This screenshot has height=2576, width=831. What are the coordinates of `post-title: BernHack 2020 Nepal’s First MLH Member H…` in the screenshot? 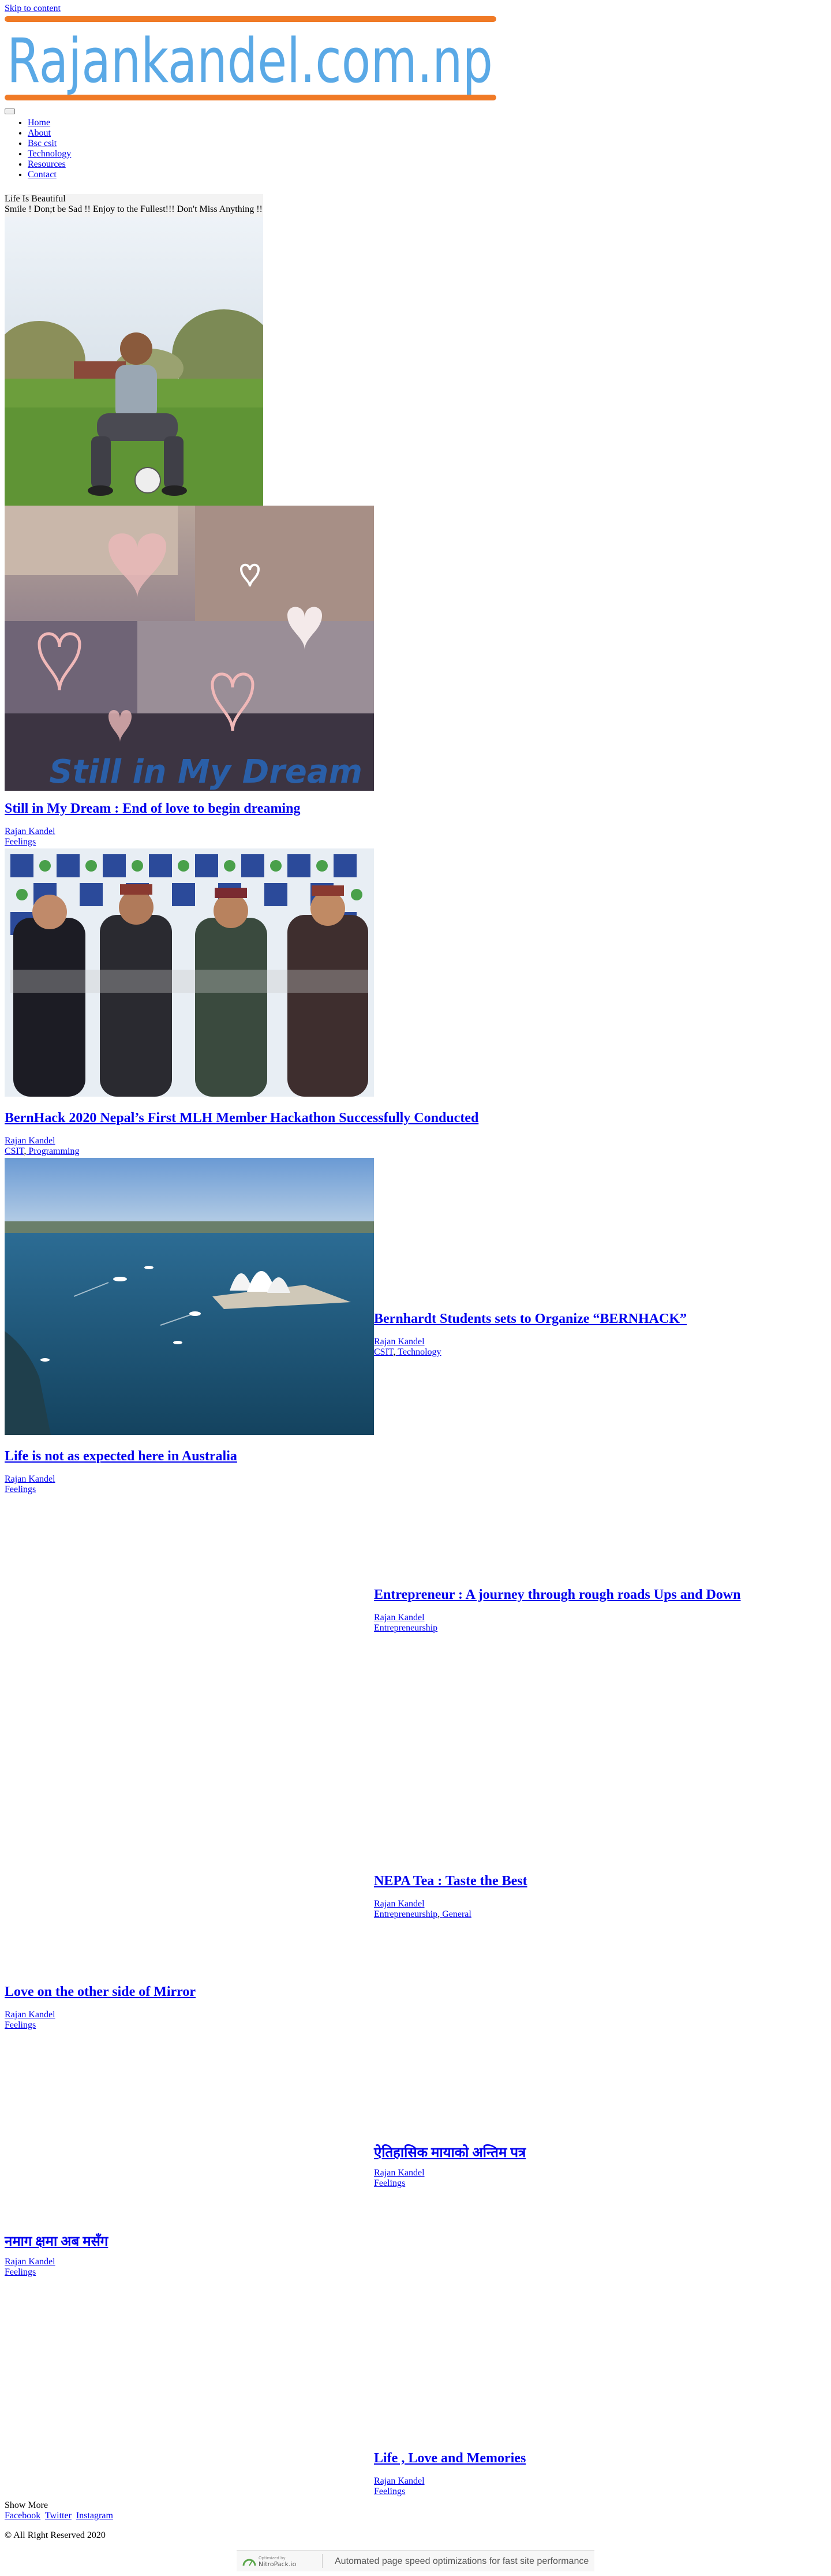 It's located at (241, 1118).